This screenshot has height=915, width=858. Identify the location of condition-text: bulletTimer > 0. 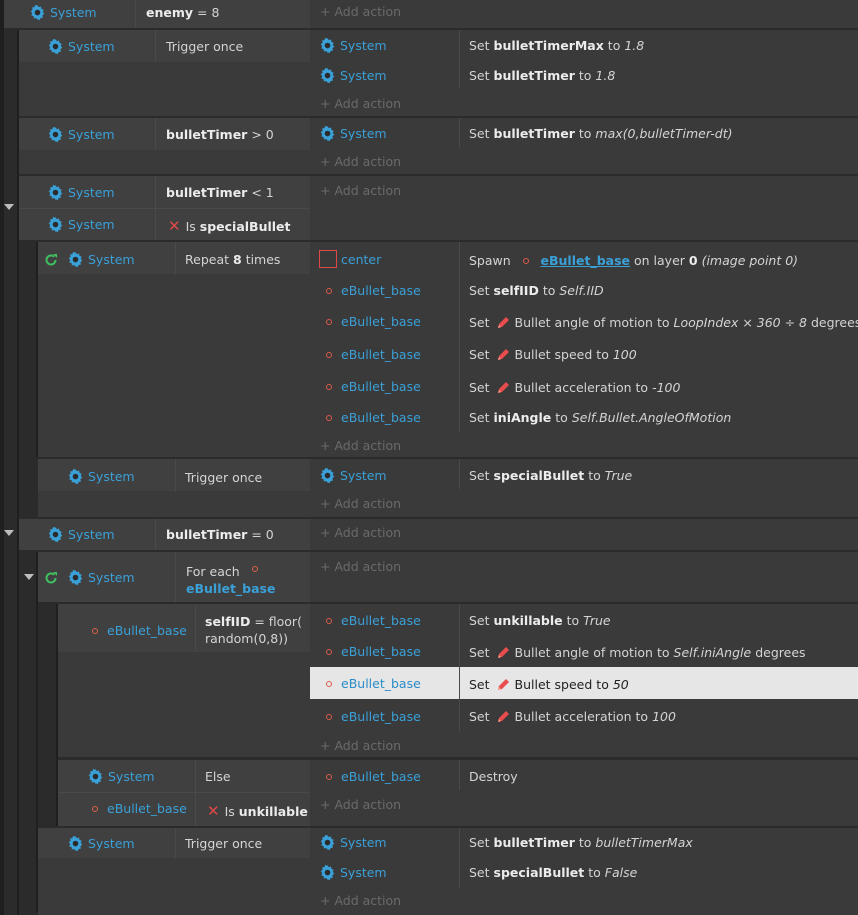
(220, 134).